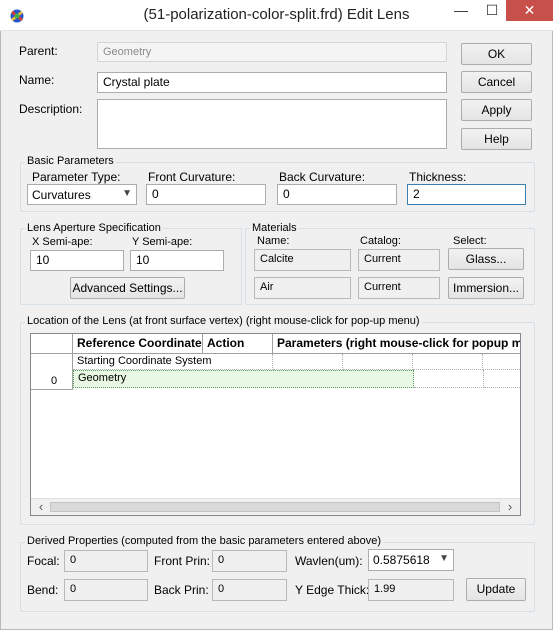  I want to click on materials-select-header: Select:, so click(470, 241).